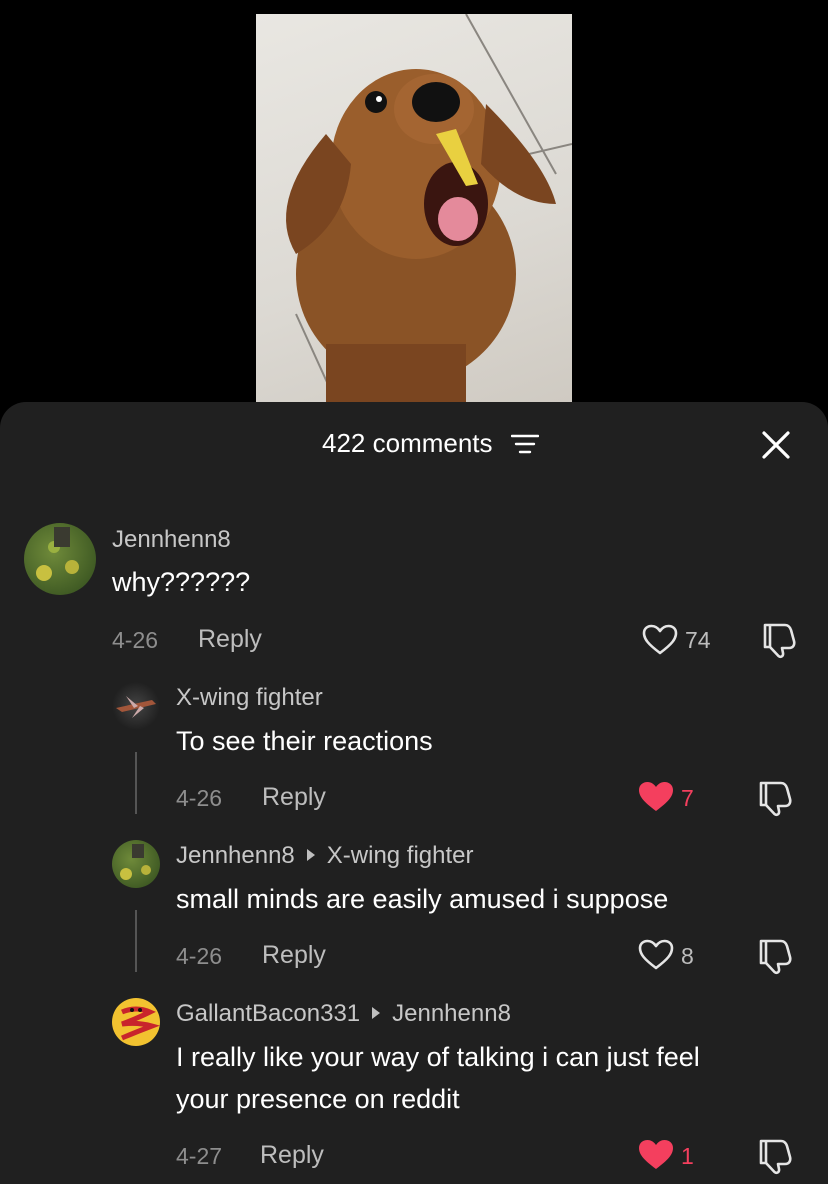 This screenshot has width=828, height=1184. I want to click on sort-filter-icon, so click(525, 446).